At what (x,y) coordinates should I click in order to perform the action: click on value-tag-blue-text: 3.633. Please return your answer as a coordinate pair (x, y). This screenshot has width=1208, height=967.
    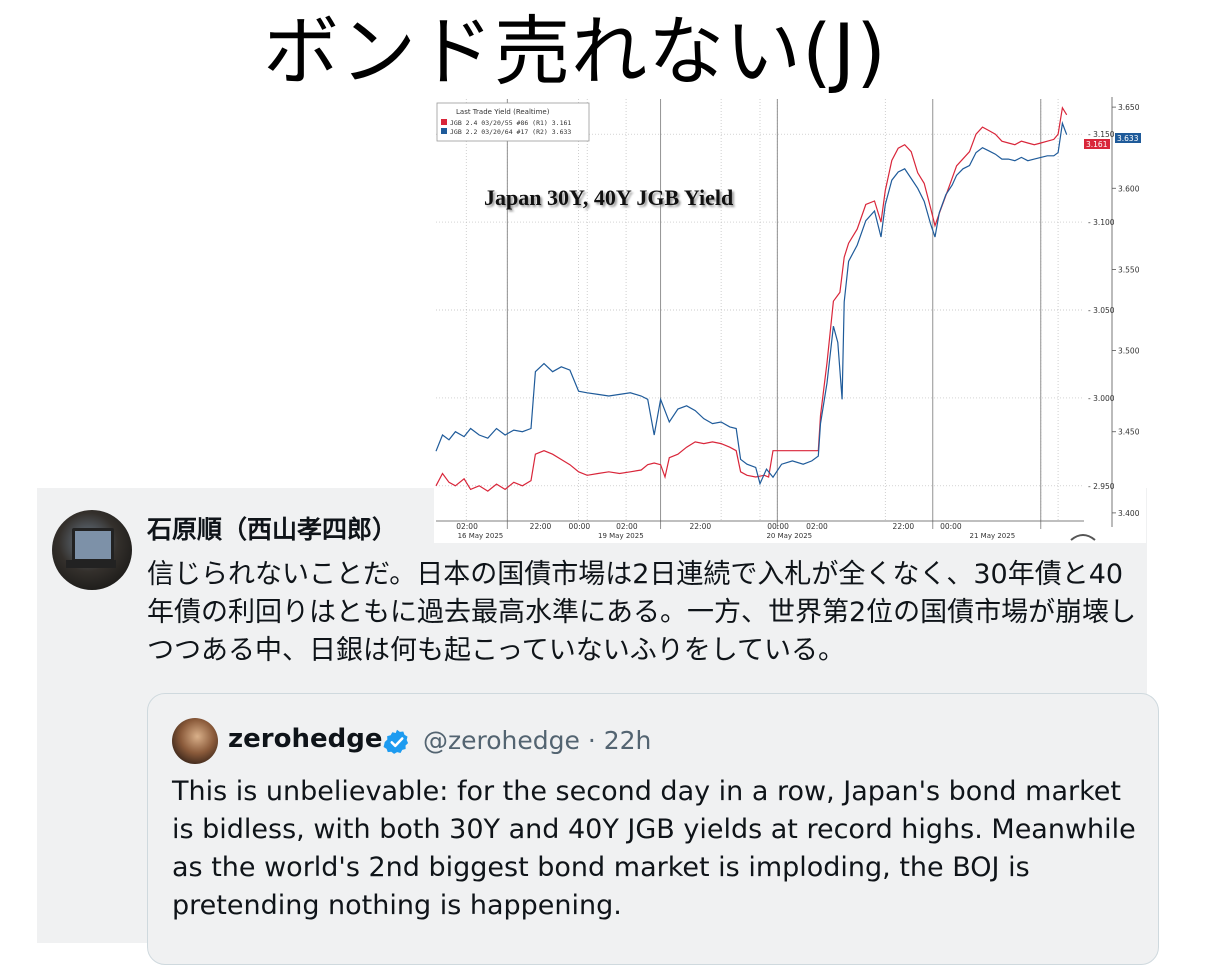
    Looking at the image, I should click on (1128, 138).